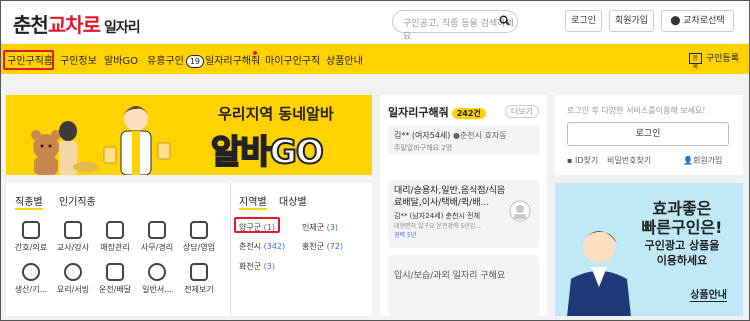 The height and width of the screenshot is (321, 750). I want to click on job-teacher: 교사/강사, so click(73, 237).